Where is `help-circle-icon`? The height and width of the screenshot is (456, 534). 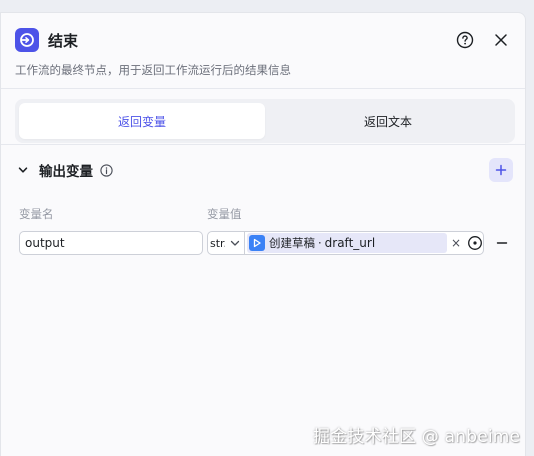
help-circle-icon is located at coordinates (465, 40).